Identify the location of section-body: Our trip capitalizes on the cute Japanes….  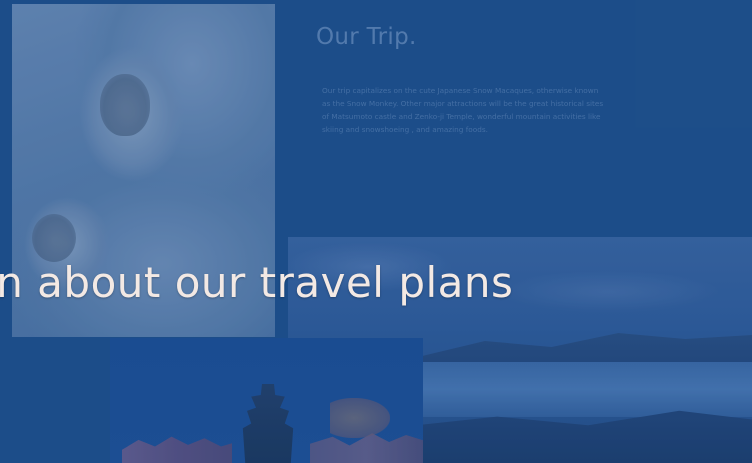
(463, 110).